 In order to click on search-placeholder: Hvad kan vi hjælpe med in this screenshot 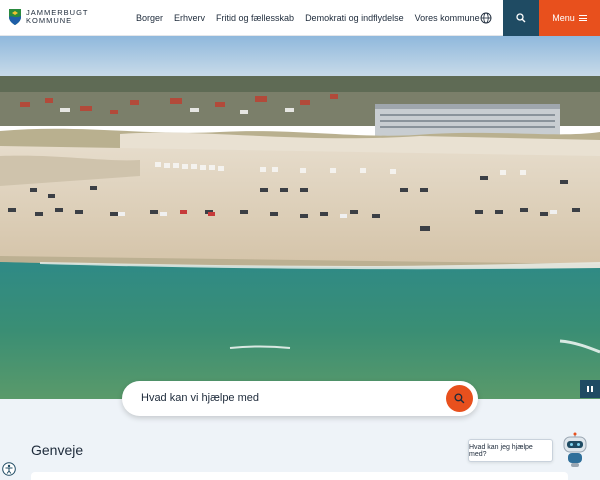, I will do `click(200, 398)`.